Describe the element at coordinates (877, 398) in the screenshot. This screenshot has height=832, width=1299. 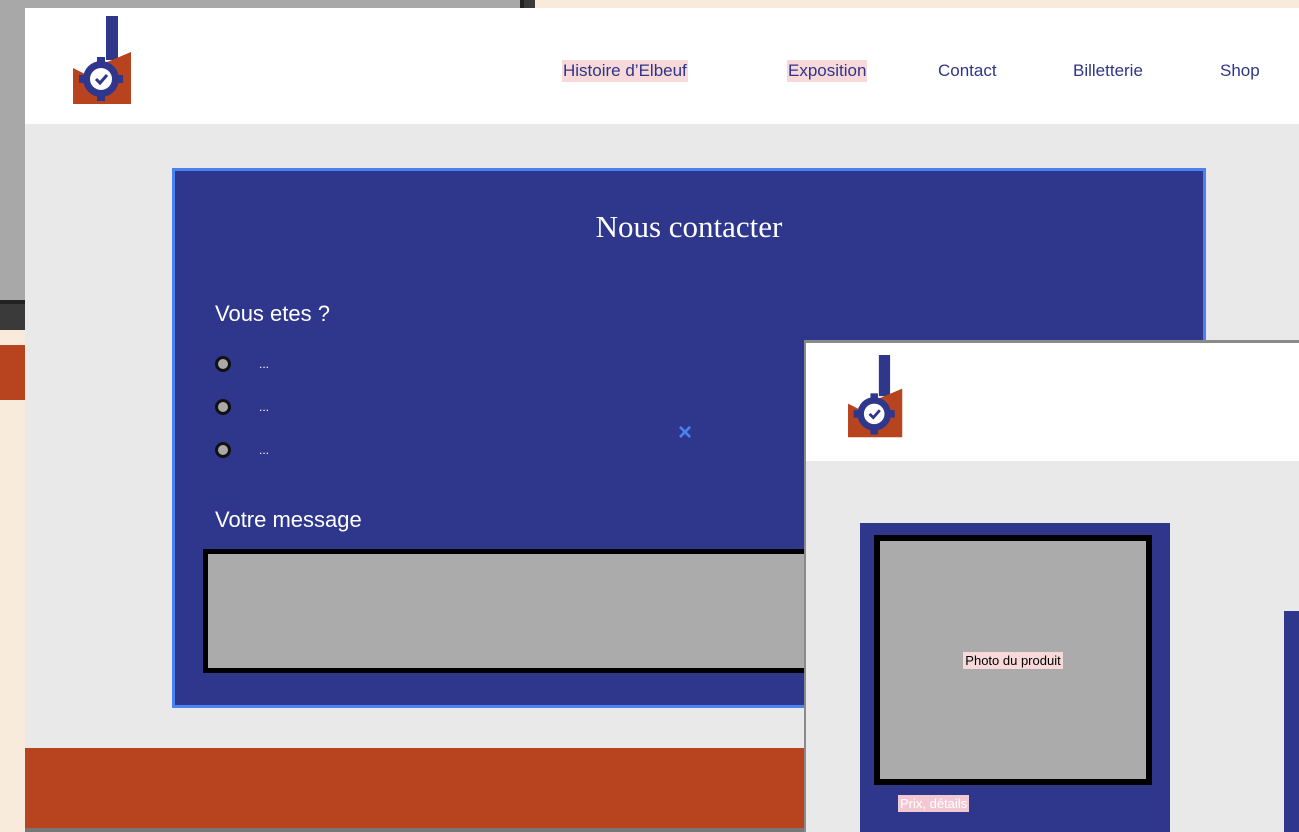
I see `factory-clock-logo-icon` at that location.